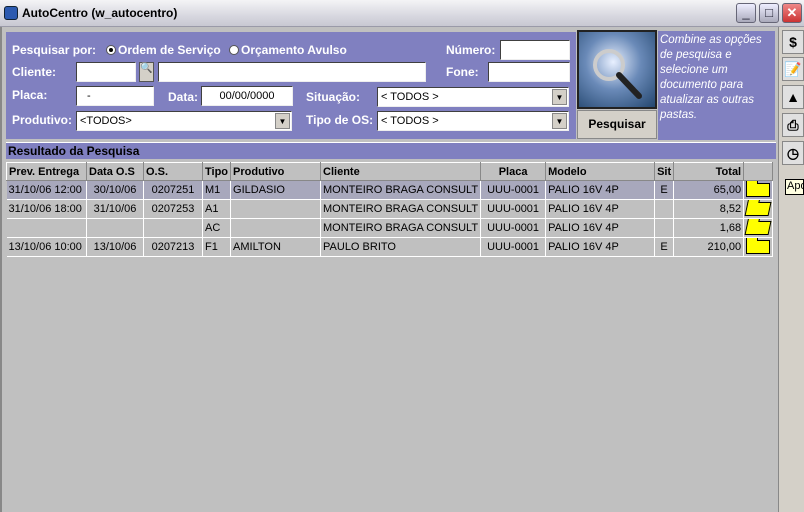 The height and width of the screenshot is (512, 804). I want to click on cliente-name-input, so click(292, 72).